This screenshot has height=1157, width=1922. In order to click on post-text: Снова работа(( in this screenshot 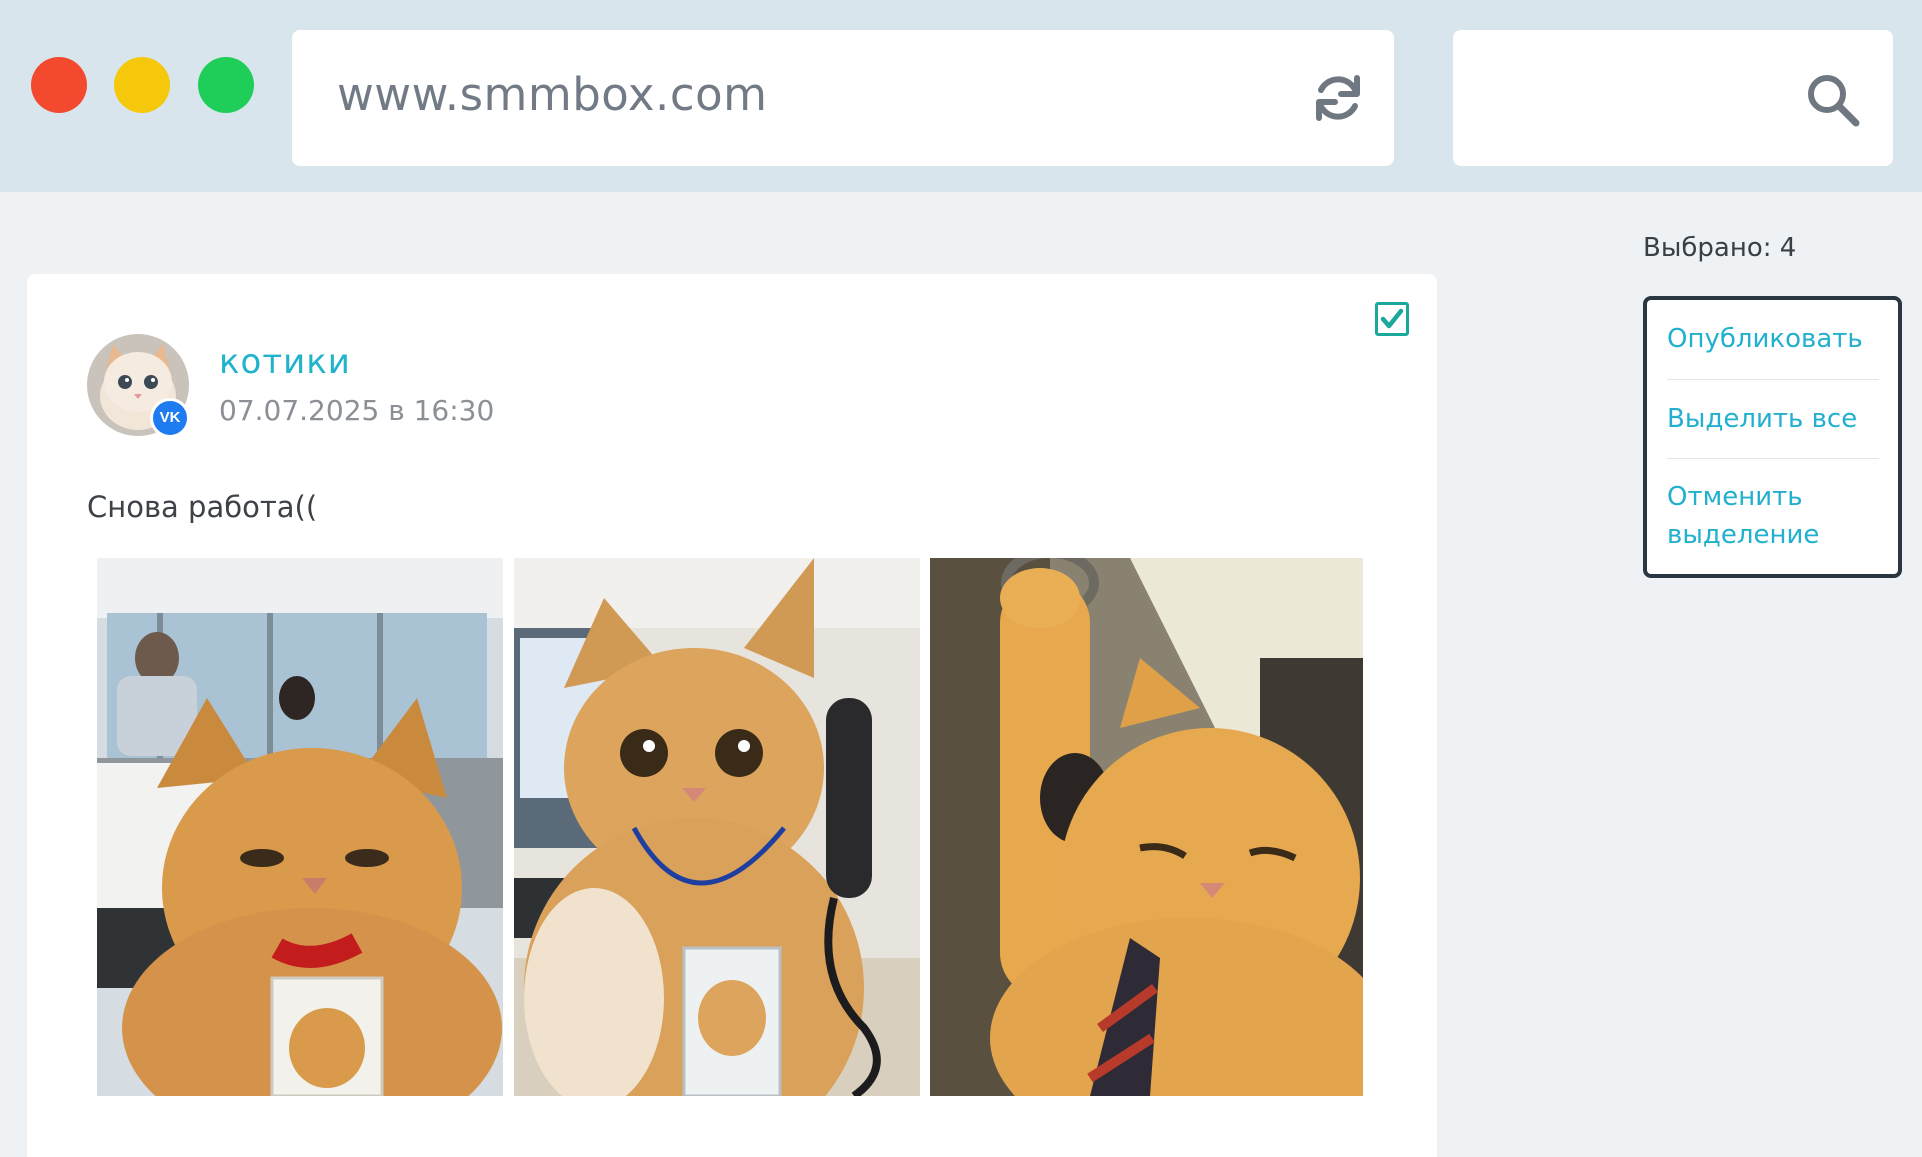, I will do `click(202, 507)`.